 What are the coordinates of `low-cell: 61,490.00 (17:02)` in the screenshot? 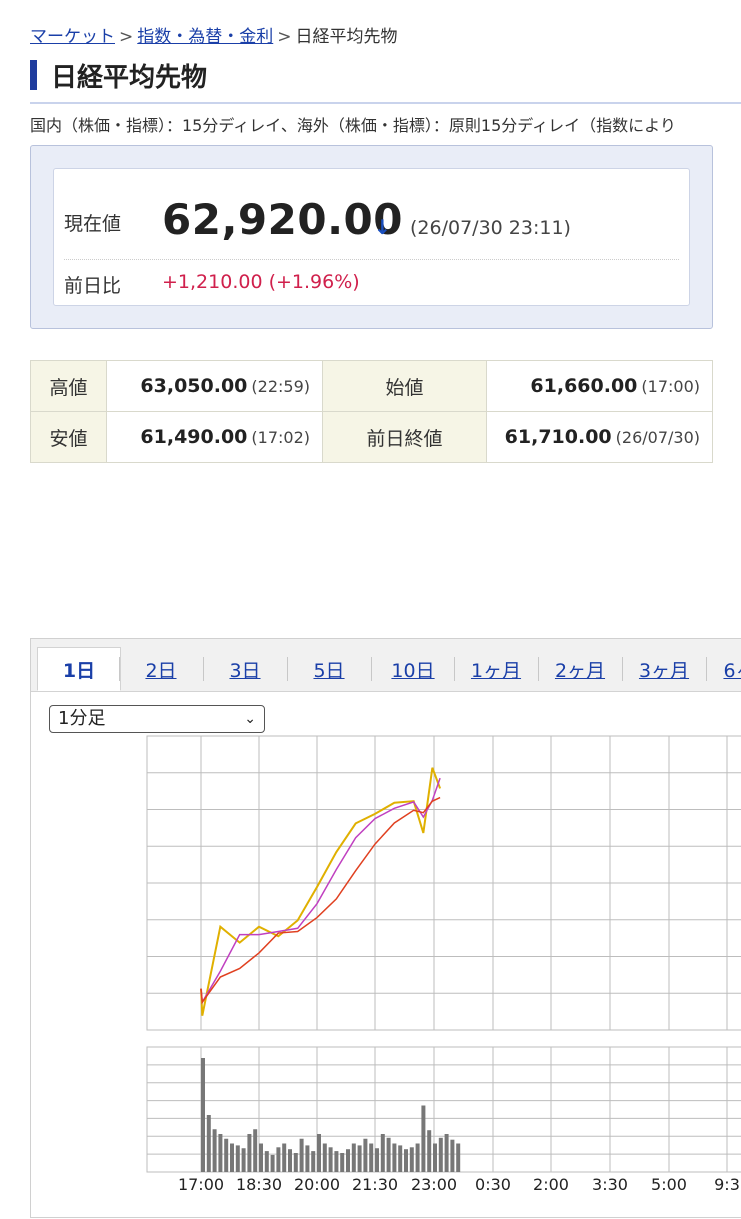 It's located at (214, 437).